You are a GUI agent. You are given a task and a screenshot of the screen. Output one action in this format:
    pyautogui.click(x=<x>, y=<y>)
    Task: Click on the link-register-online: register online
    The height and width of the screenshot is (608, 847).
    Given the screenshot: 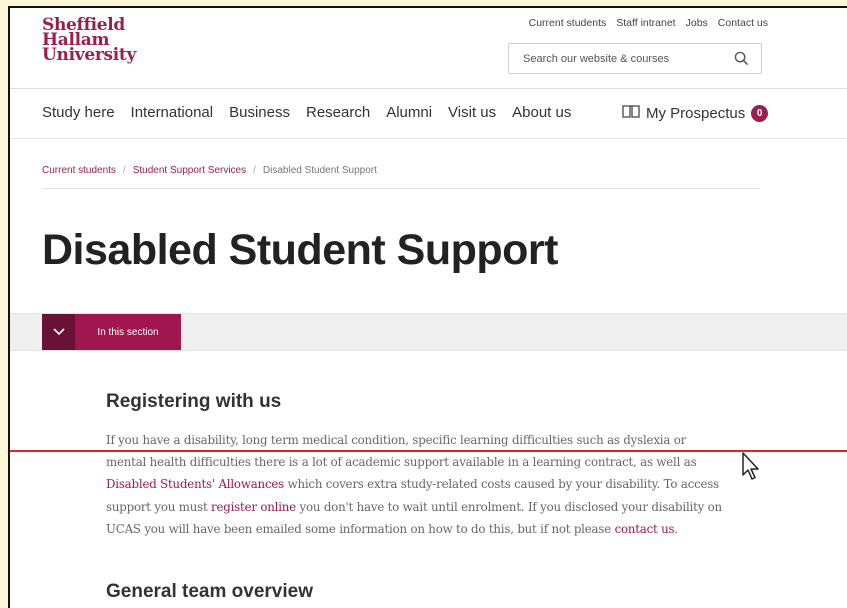 What is the action you would take?
    pyautogui.click(x=253, y=507)
    